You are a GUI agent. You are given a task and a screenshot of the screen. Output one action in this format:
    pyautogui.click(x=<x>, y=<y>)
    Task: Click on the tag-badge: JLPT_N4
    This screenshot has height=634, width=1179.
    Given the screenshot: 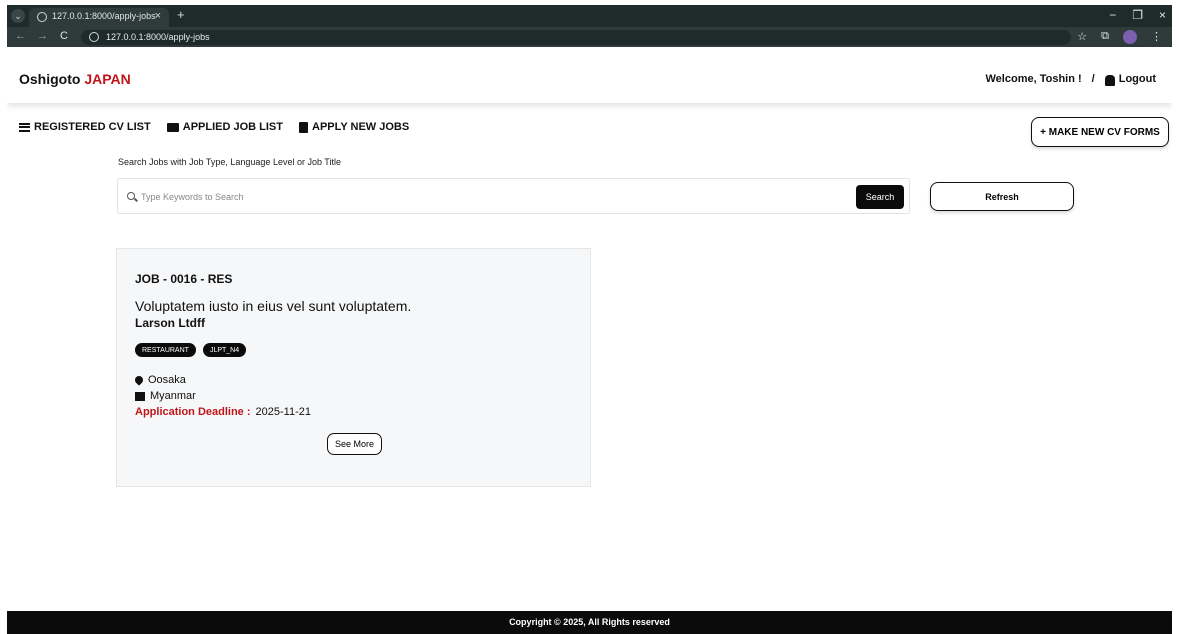 What is the action you would take?
    pyautogui.click(x=224, y=350)
    